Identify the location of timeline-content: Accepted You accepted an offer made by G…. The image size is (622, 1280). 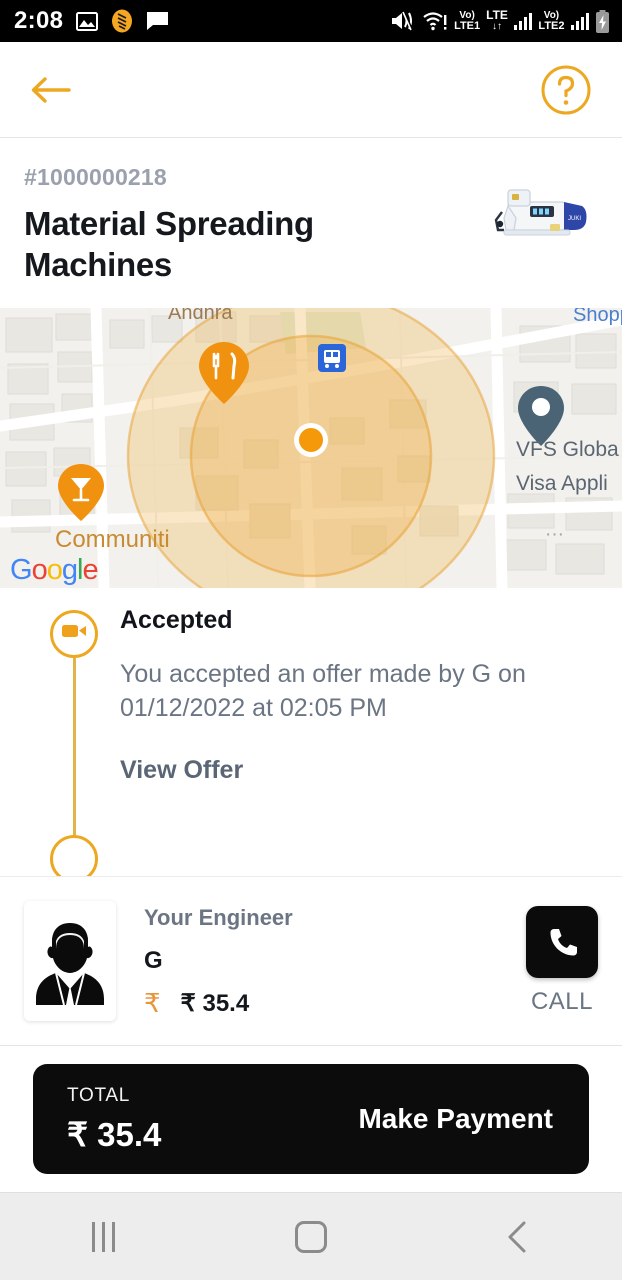
(371, 695).